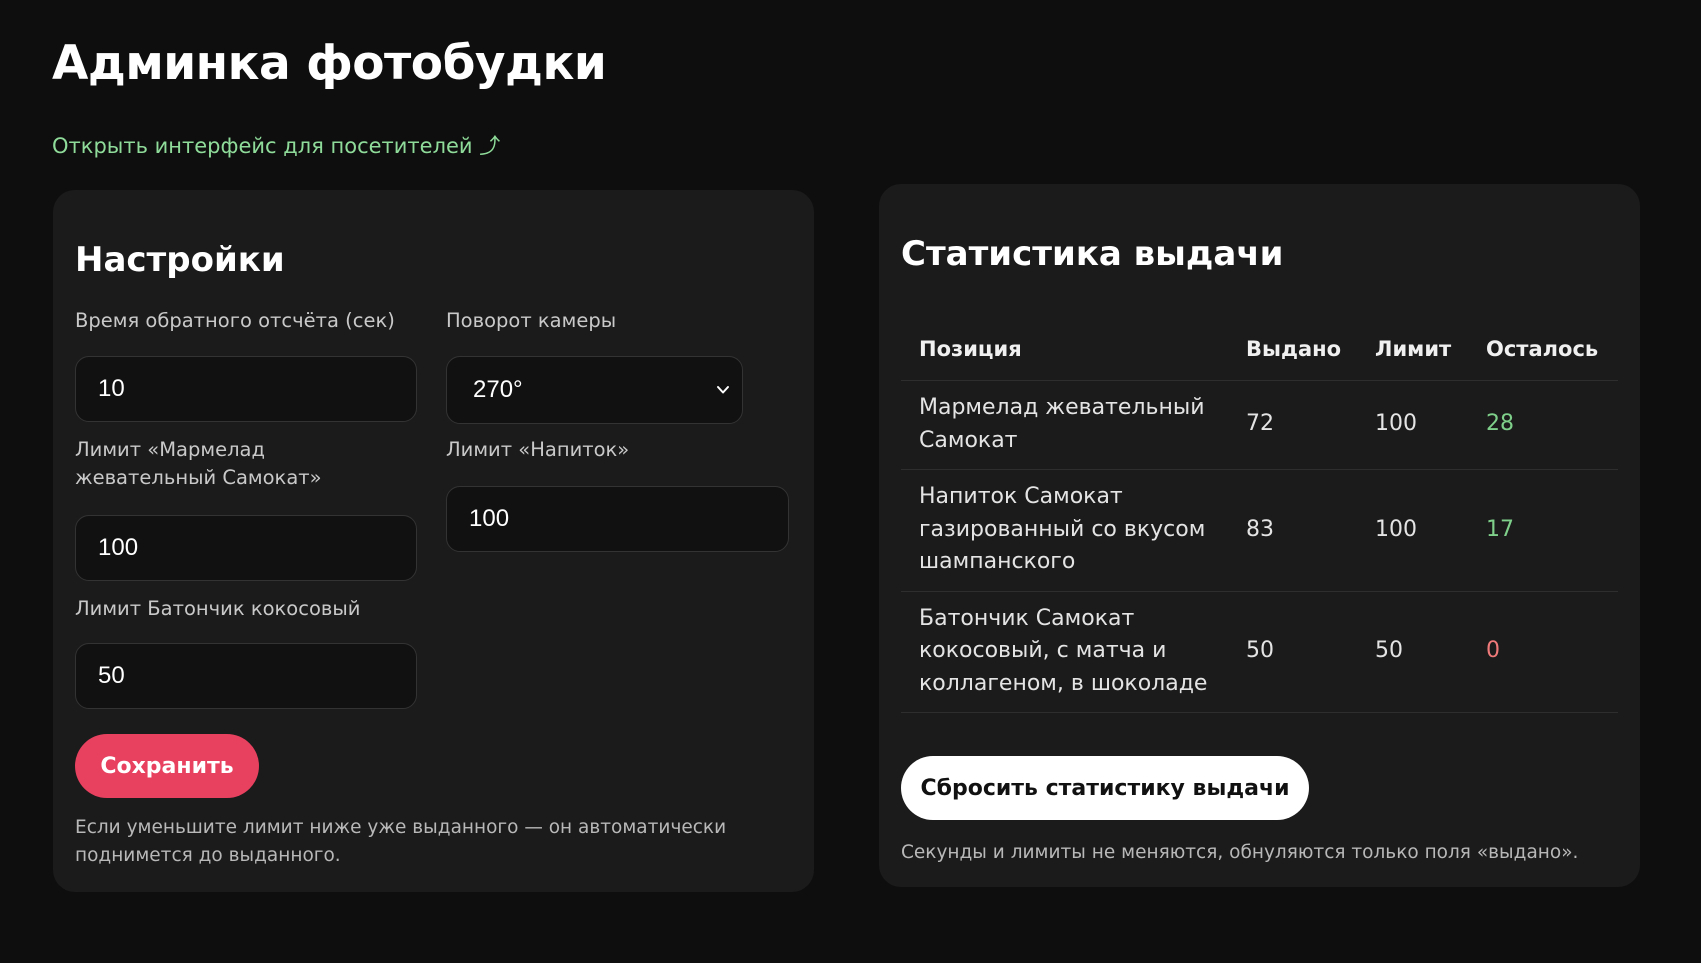  I want to click on limit-marmalade-label: Лимит «Мармелад жевательный Самокат», so click(198, 463).